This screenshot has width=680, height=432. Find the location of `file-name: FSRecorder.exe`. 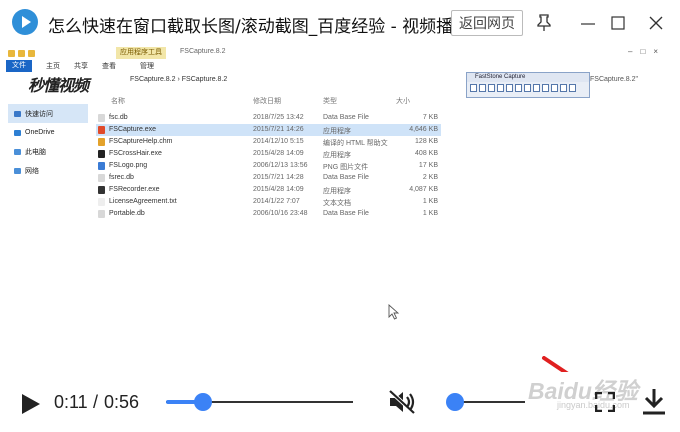

file-name: FSRecorder.exe is located at coordinates (134, 189).